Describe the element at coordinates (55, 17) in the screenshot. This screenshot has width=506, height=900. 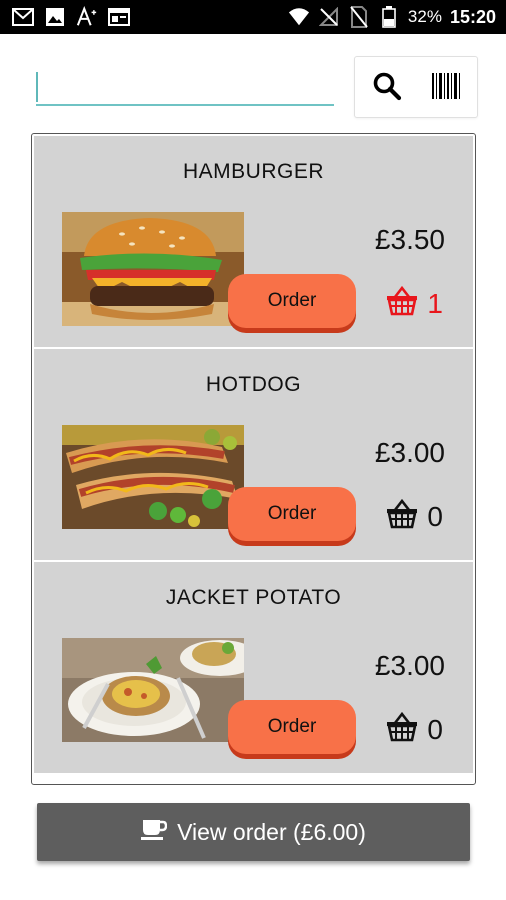
I see `image-icon` at that location.